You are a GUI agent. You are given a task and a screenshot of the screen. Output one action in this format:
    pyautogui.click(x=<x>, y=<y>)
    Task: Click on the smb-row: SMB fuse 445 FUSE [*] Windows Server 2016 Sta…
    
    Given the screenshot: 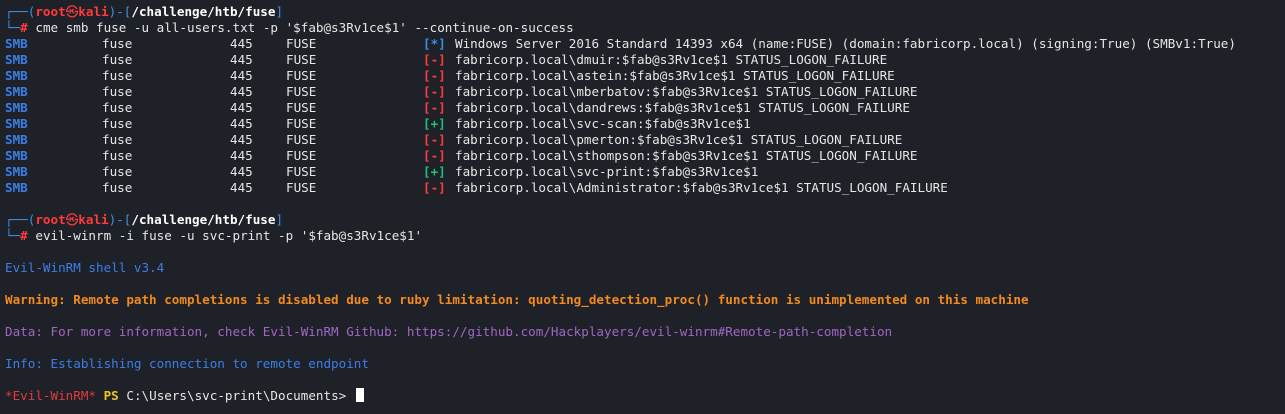 What is the action you would take?
    pyautogui.click(x=645, y=44)
    